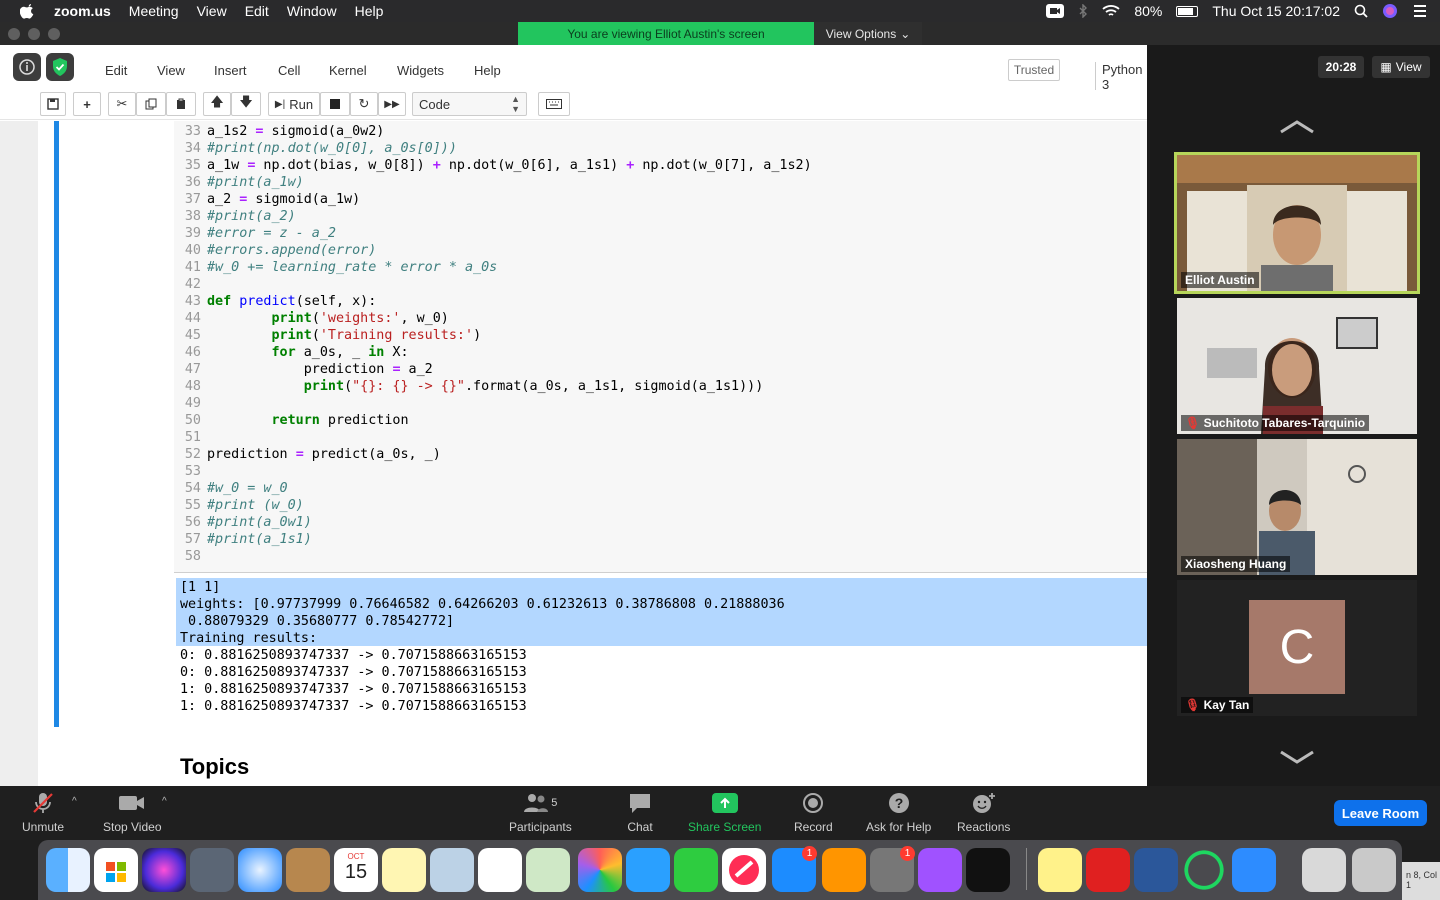 This screenshot has height=900, width=1440. What do you see at coordinates (335, 104) in the screenshot?
I see `stop-icon` at bounding box center [335, 104].